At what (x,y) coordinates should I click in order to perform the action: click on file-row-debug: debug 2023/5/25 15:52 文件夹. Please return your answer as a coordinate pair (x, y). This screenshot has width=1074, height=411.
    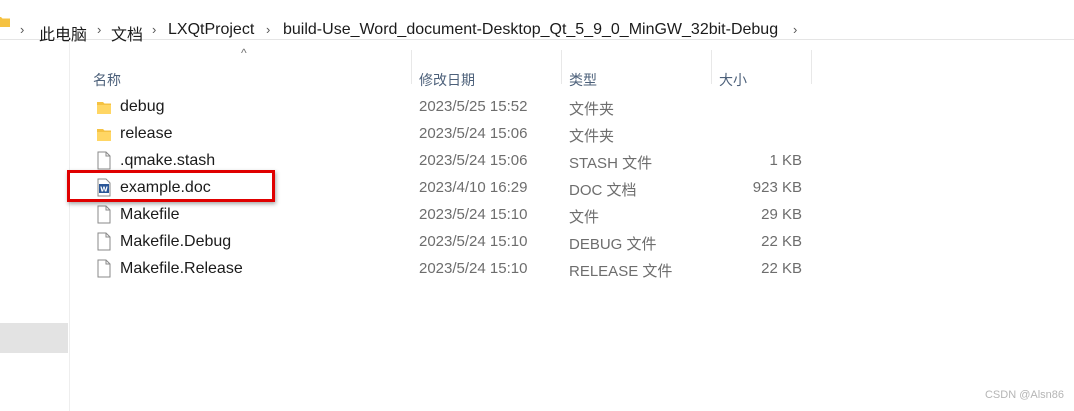
    Looking at the image, I should click on (448, 106).